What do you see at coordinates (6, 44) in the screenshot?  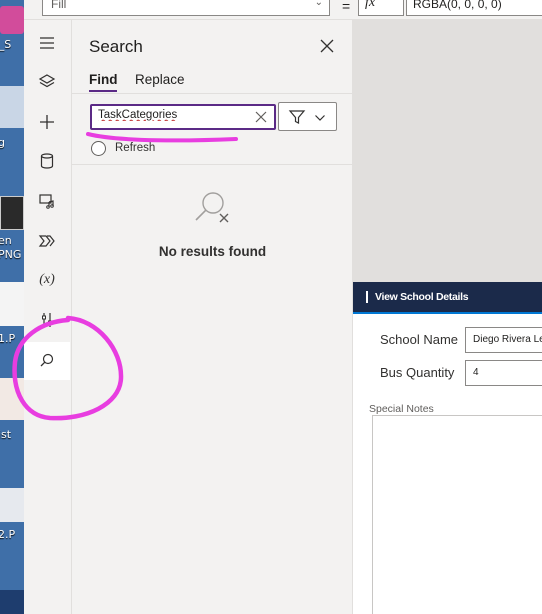 I see `desktop-icon-label: e_S` at bounding box center [6, 44].